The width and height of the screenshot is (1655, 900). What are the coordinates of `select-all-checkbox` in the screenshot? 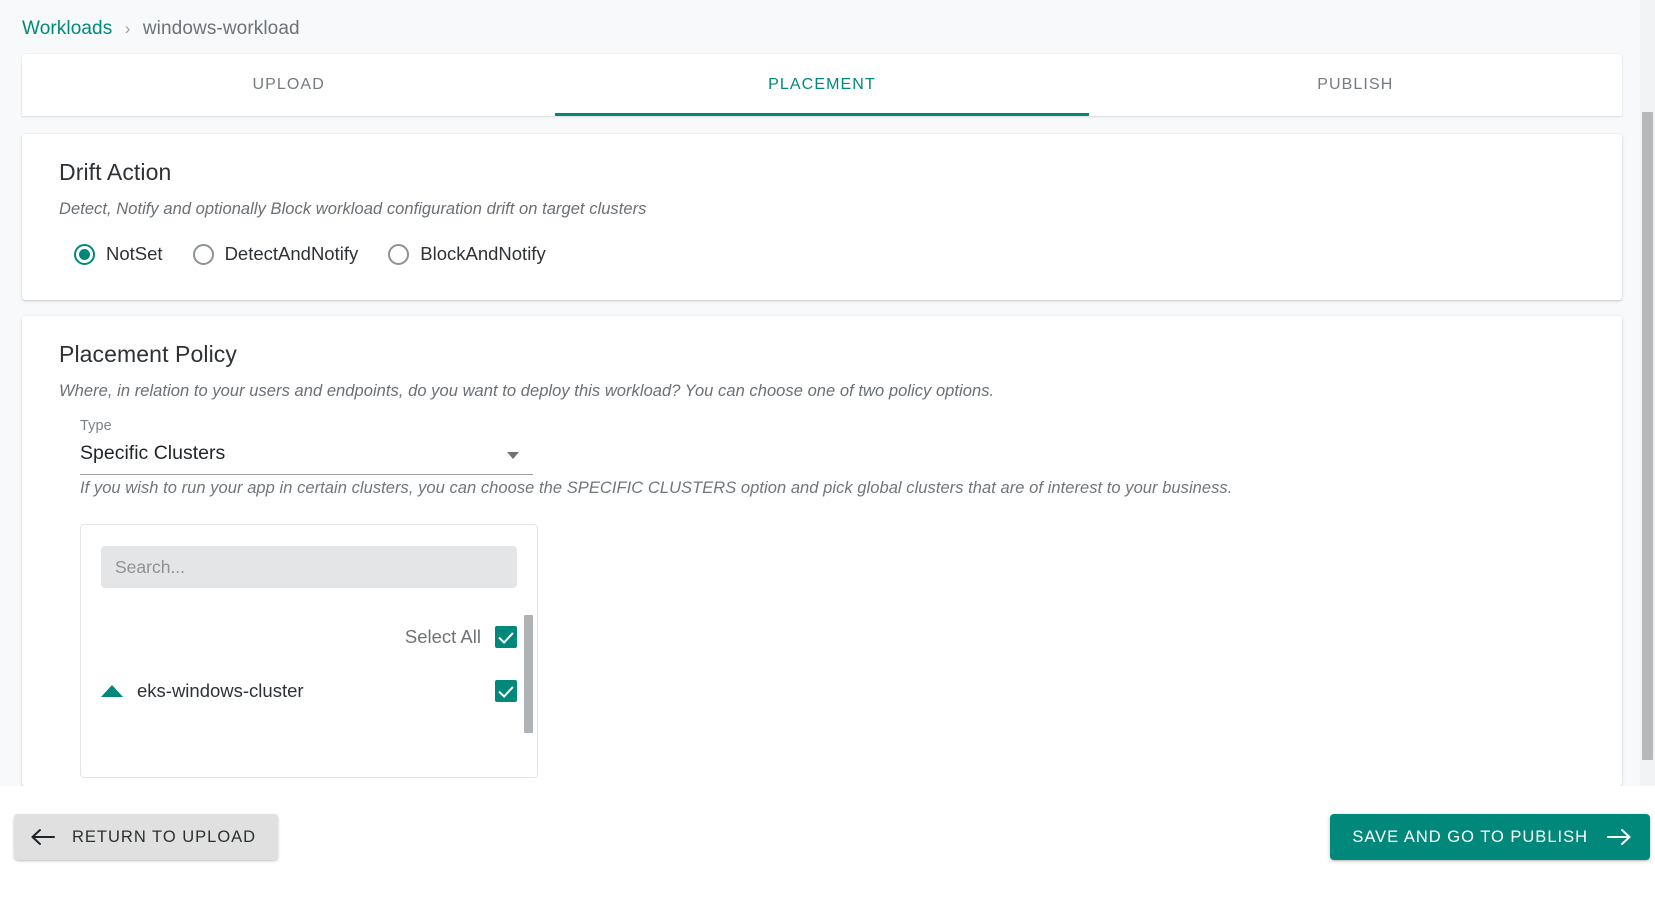 It's located at (506, 637).